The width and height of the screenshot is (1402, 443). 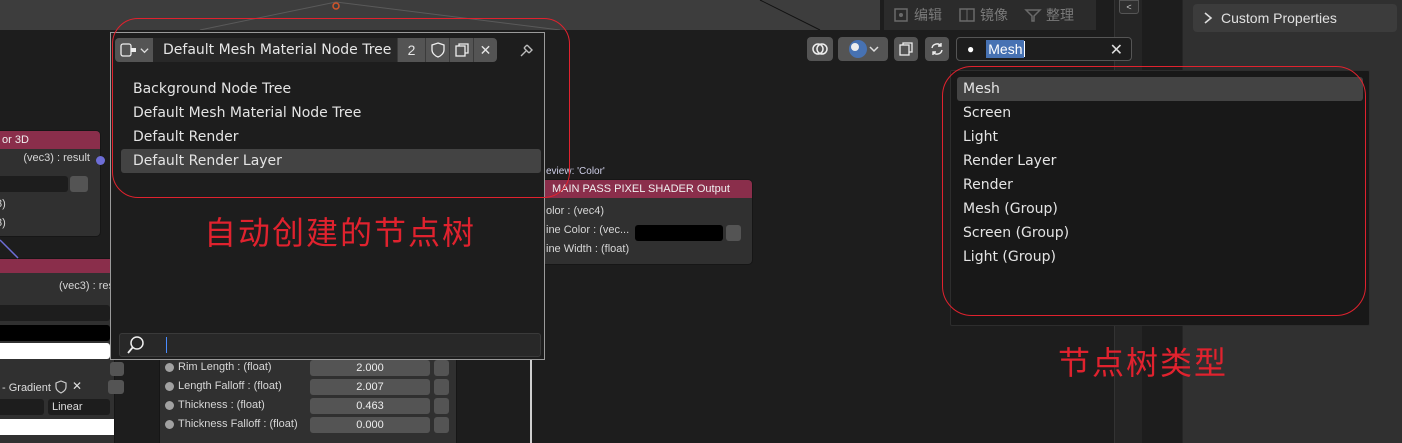 What do you see at coordinates (370, 425) in the screenshot?
I see `rim-row-value: 0.000` at bounding box center [370, 425].